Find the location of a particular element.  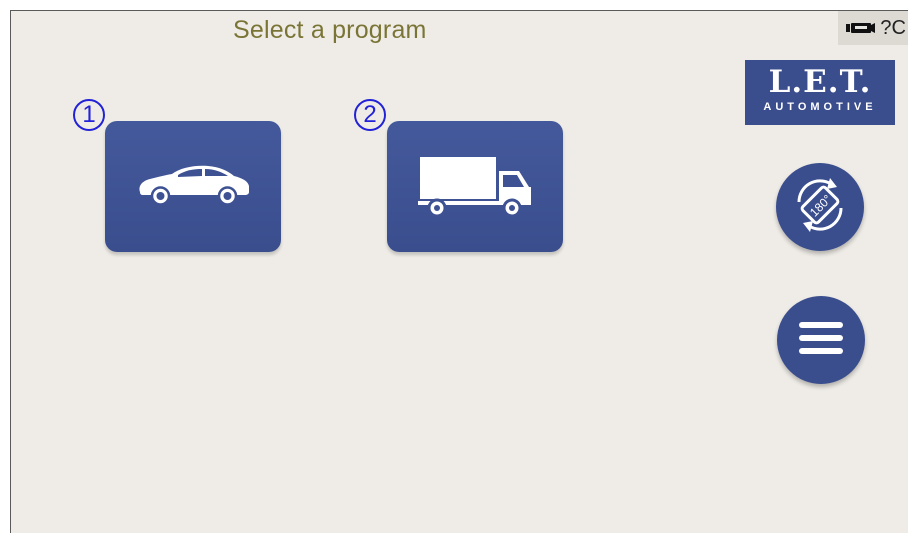

rotate-screen-icon: 180° is located at coordinates (820, 207).